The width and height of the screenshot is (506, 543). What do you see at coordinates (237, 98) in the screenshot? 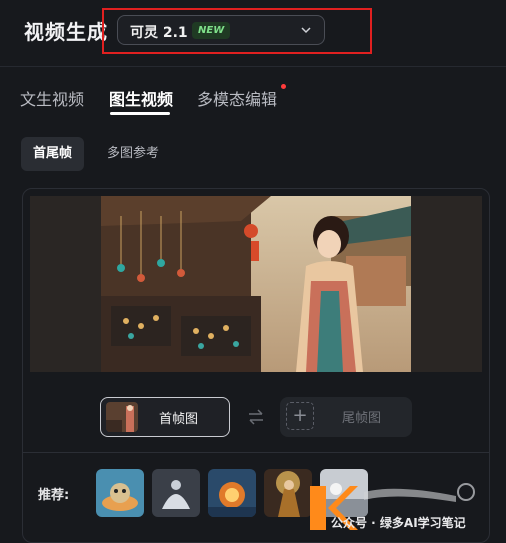
I see `tab-multimodal-edit: 多模态编辑` at bounding box center [237, 98].